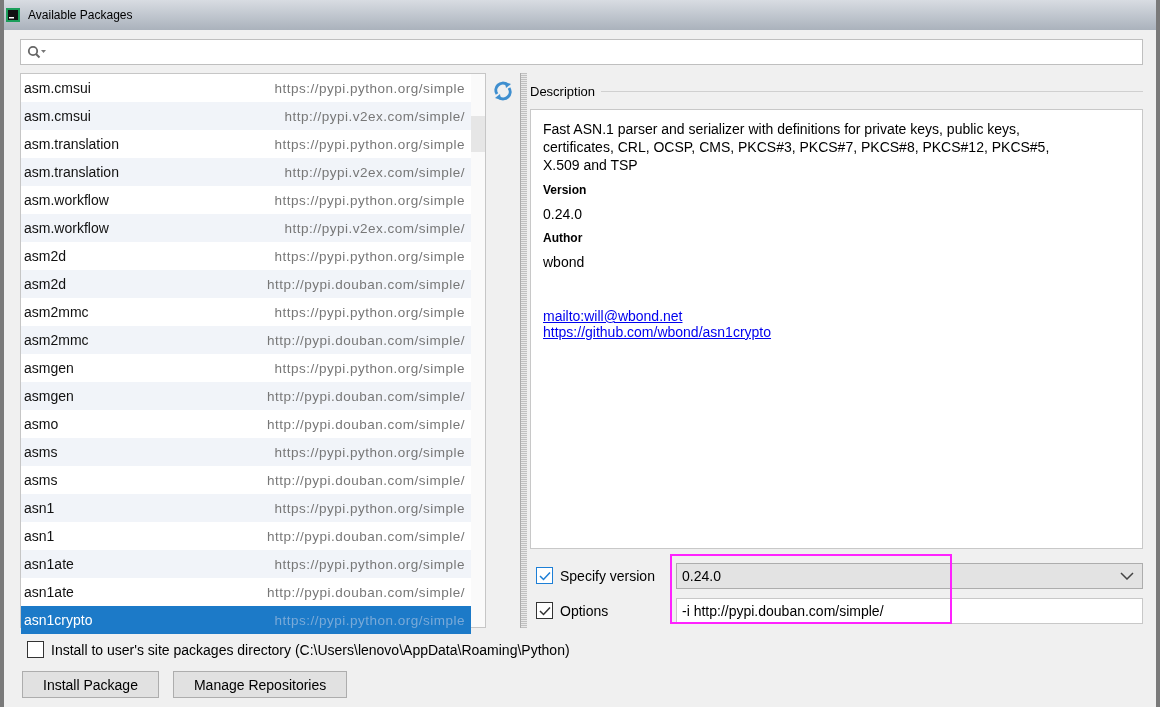 This screenshot has height=707, width=1160. I want to click on package-row: asm.translation https://pypi.python.org/simple, so click(246, 144).